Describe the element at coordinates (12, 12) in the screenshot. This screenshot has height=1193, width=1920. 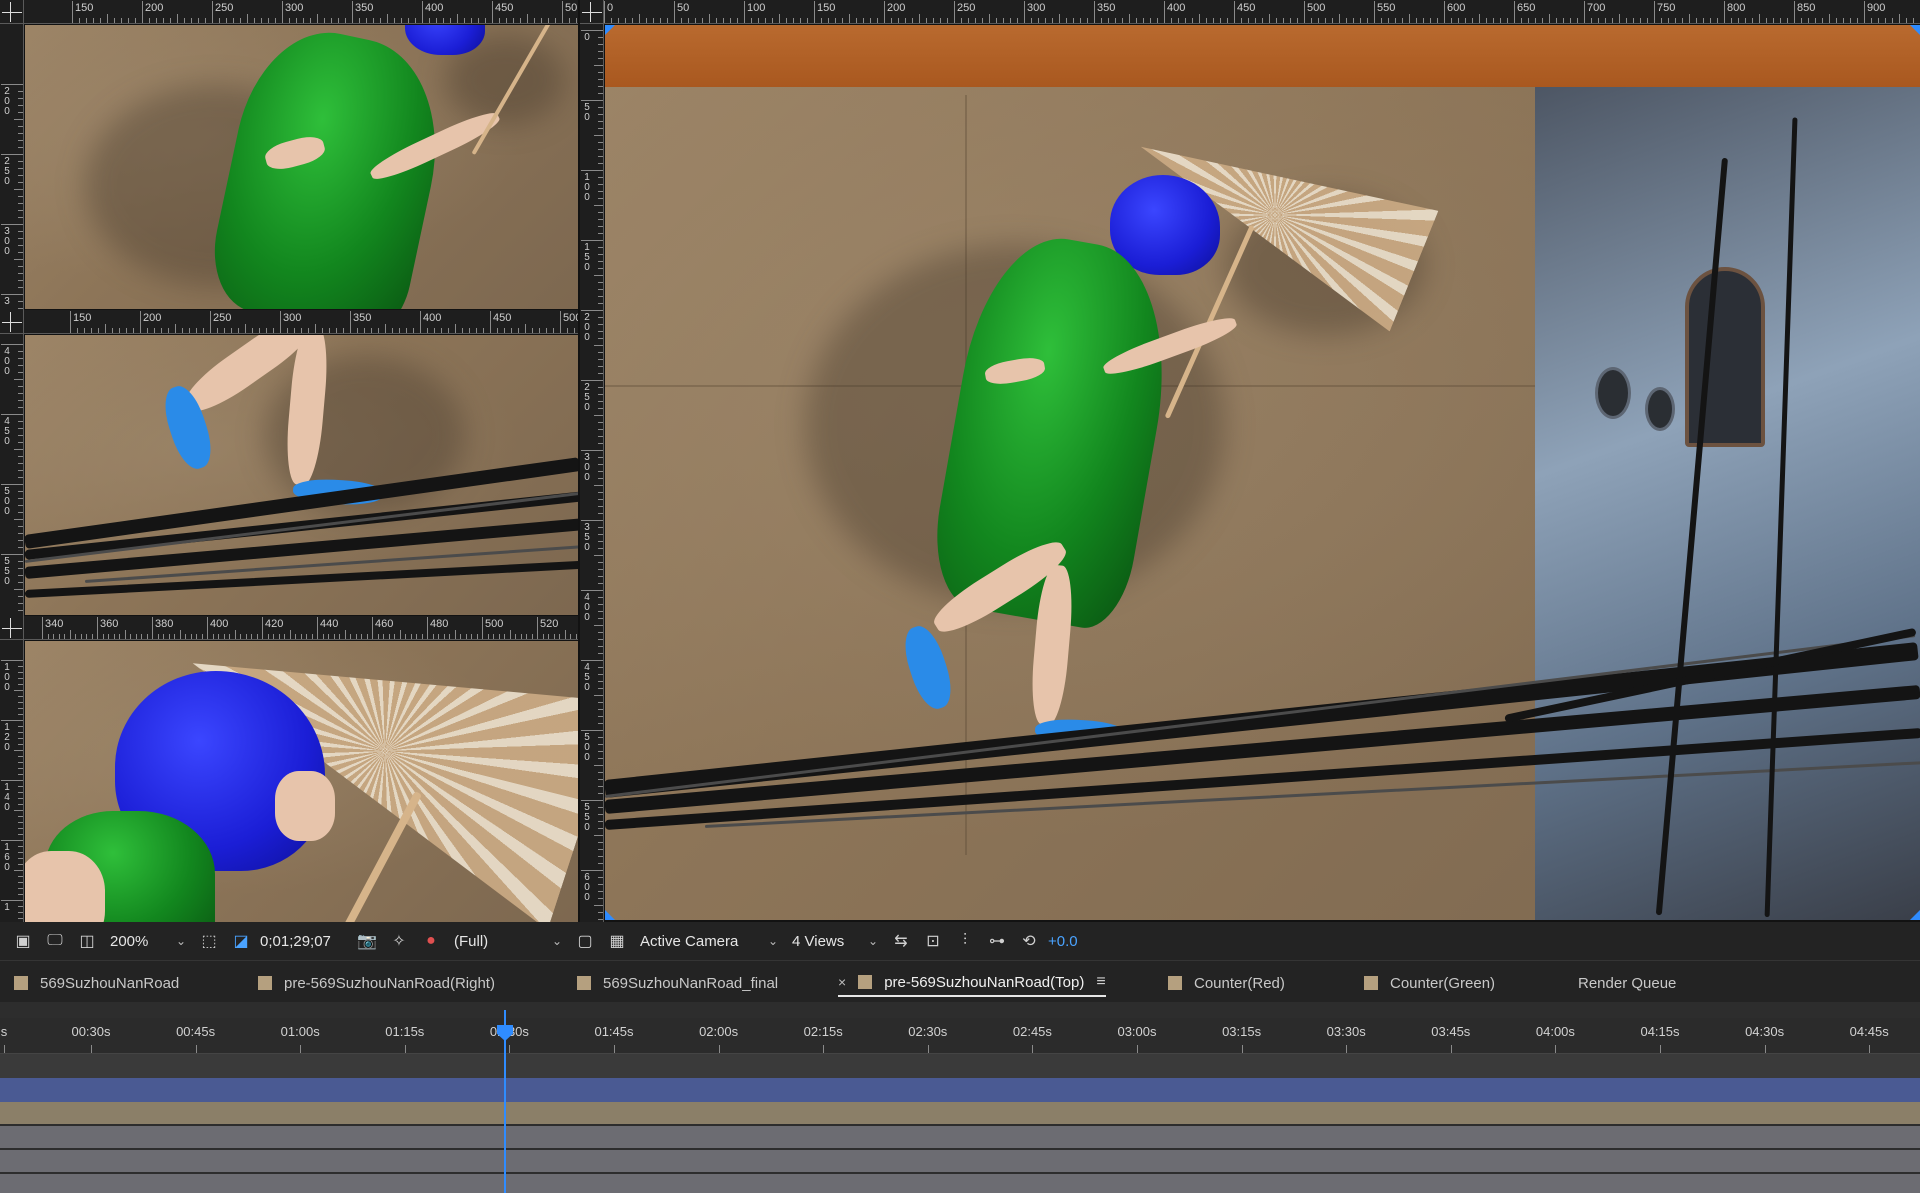
I see `ruler-origin-top-left` at that location.